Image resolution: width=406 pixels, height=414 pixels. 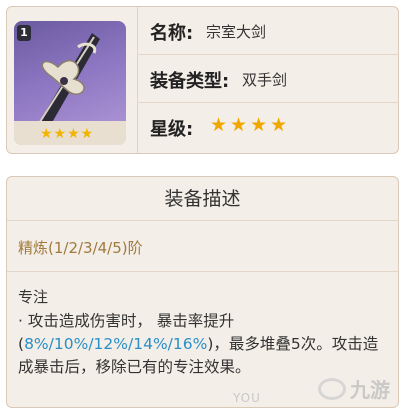 I want to click on rarity-row: 星级: ★★★★, so click(x=268, y=127).